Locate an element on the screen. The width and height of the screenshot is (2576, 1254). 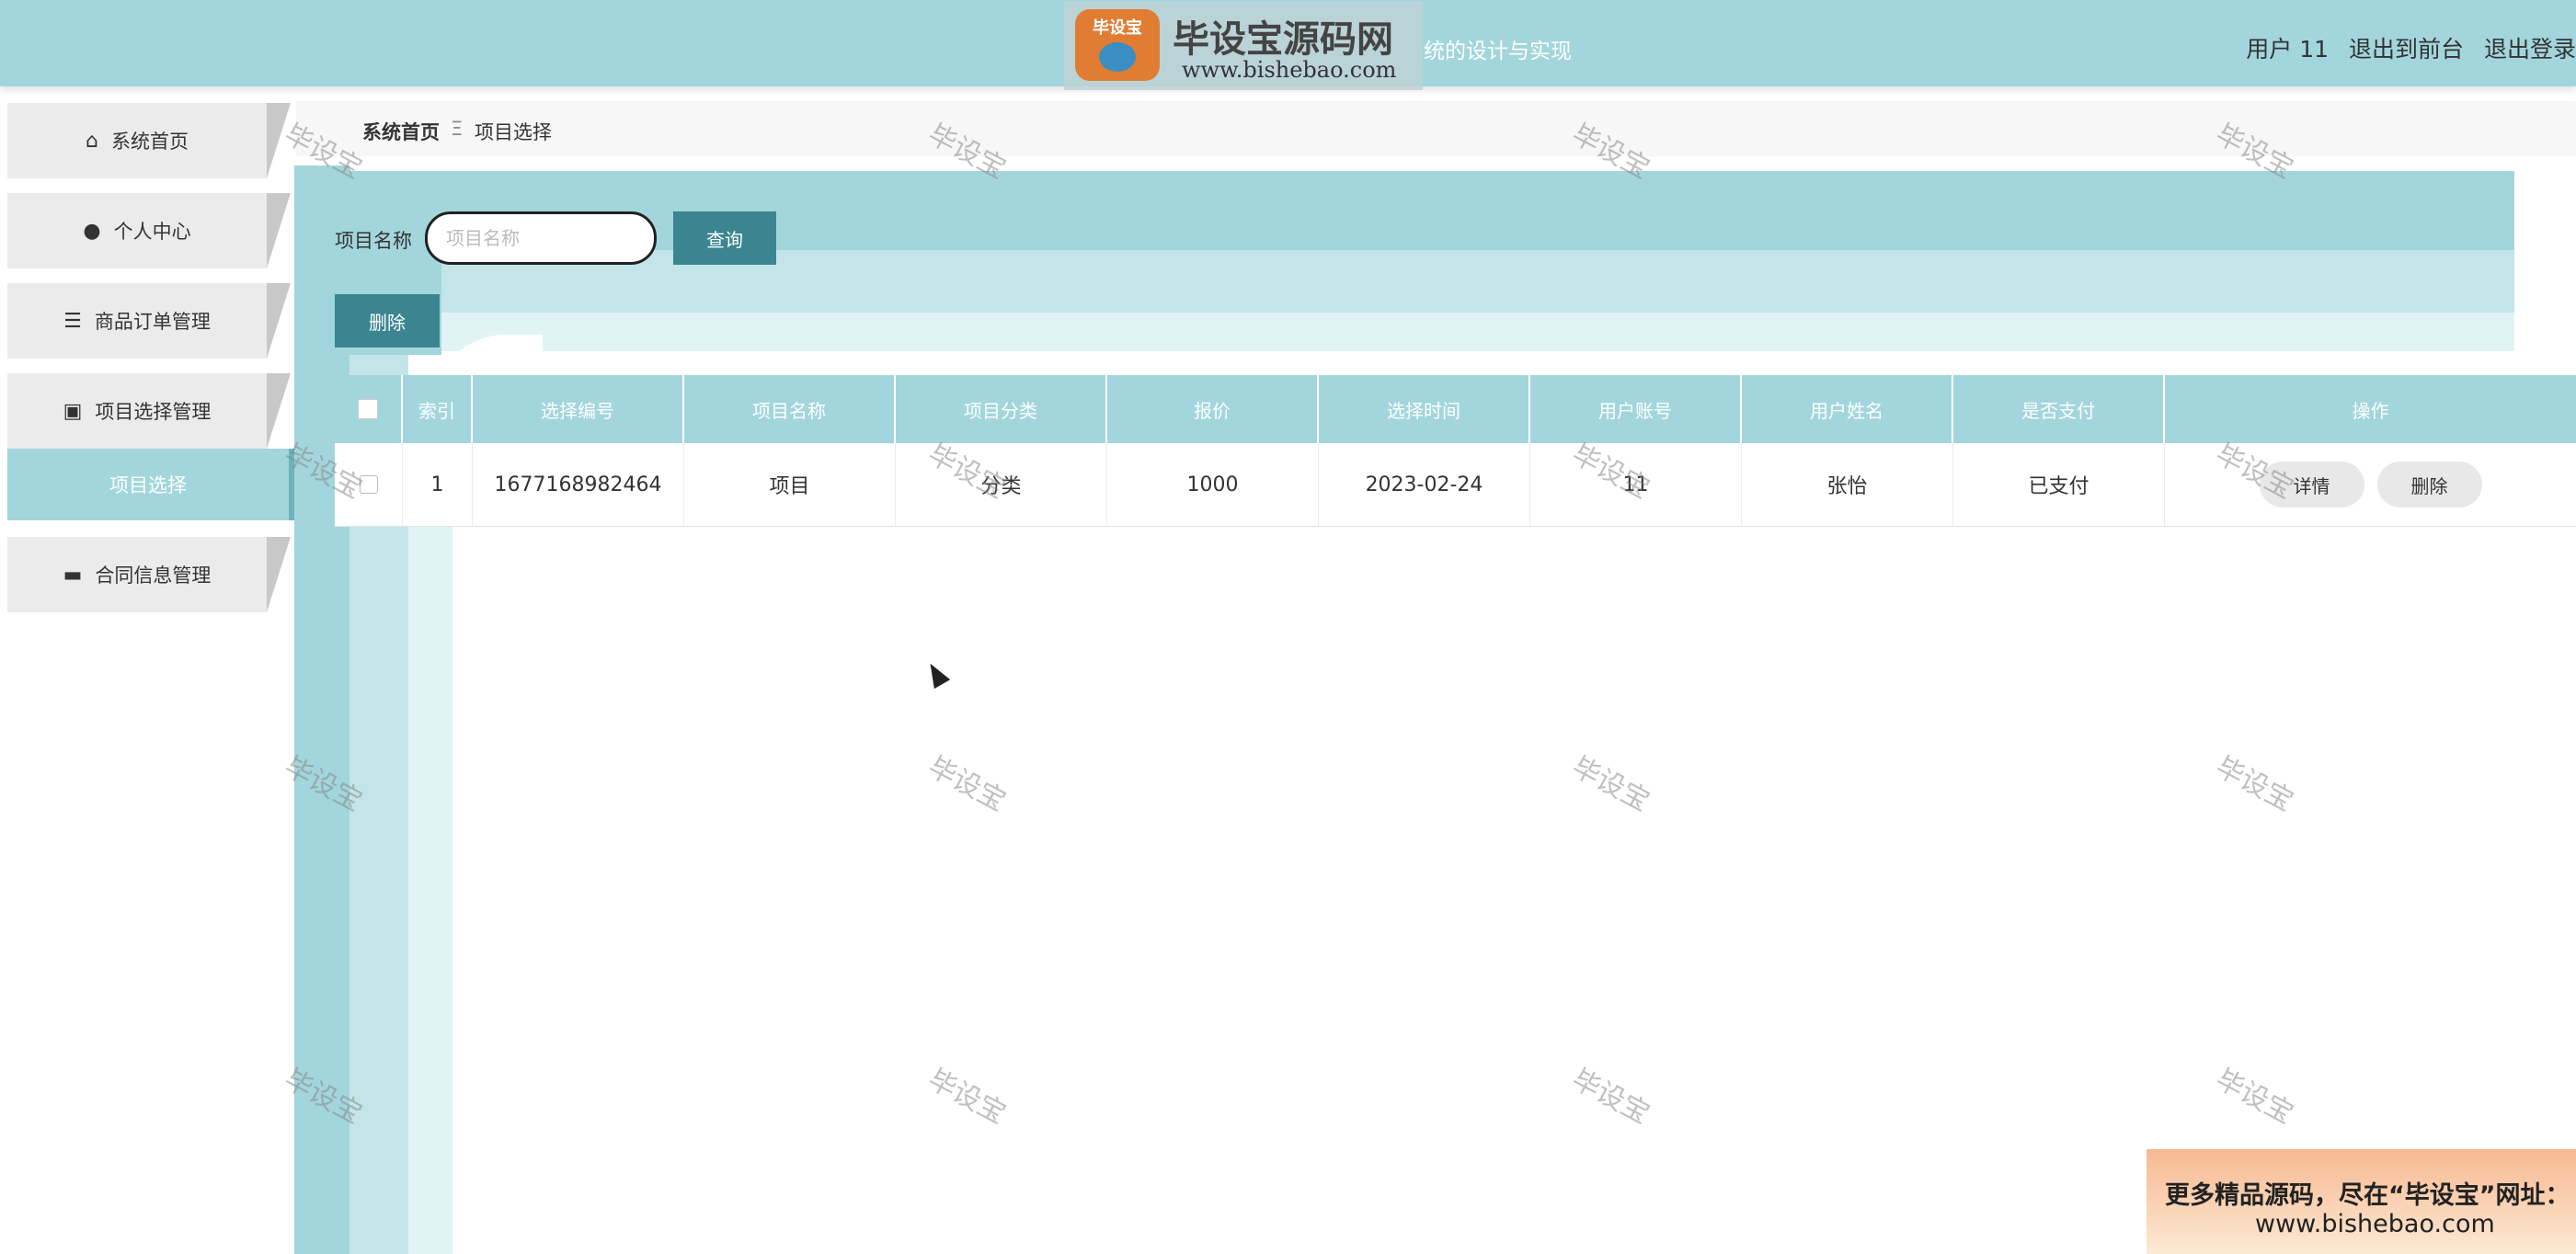
search-input is located at coordinates (541, 238).